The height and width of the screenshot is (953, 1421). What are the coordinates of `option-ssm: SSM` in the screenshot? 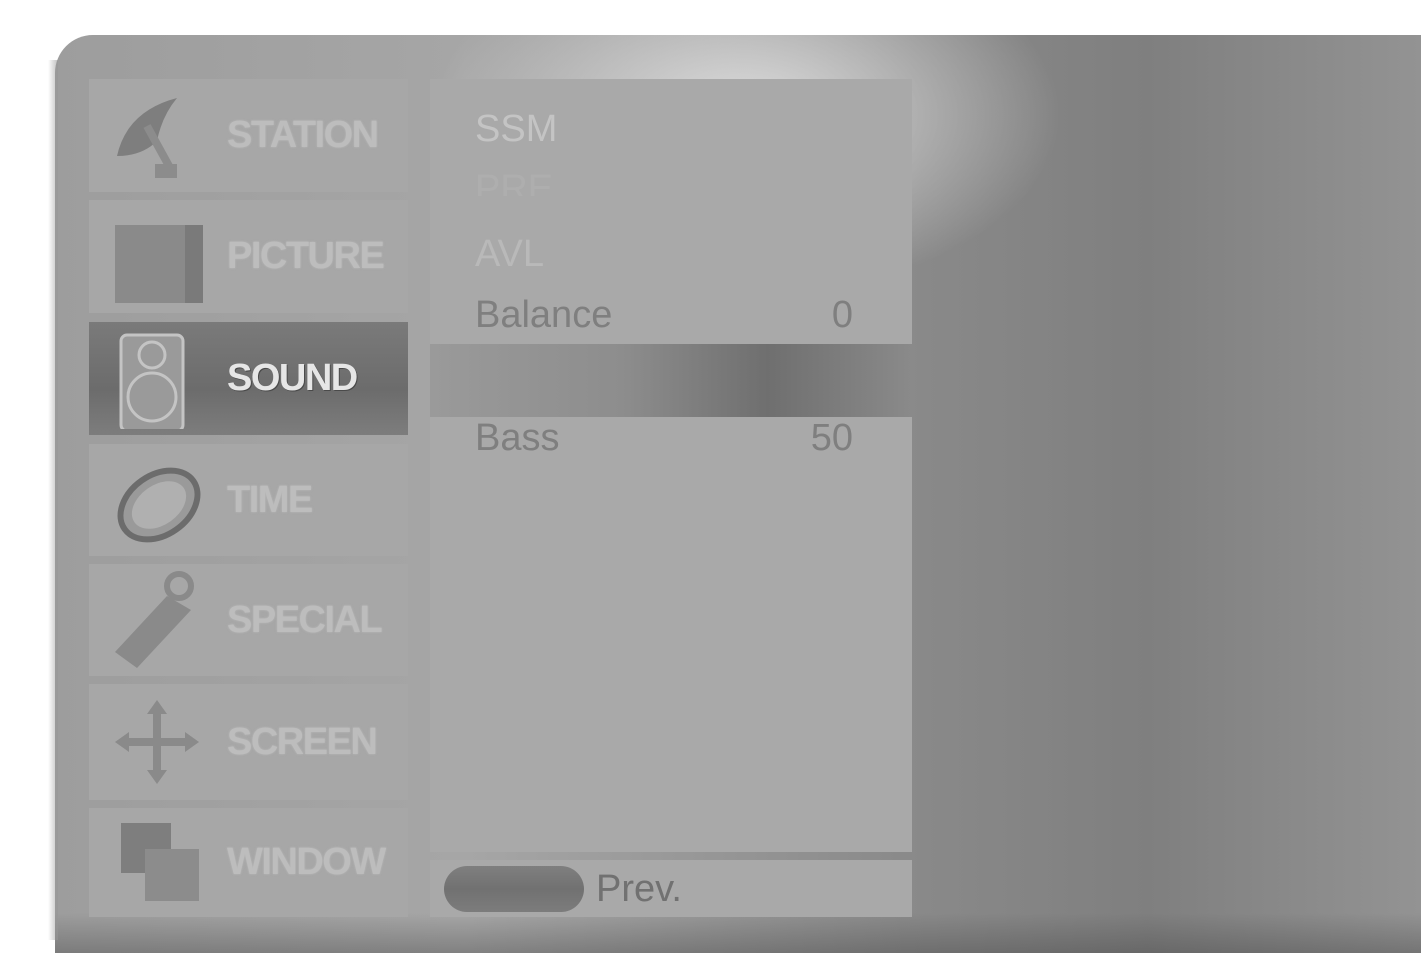 It's located at (516, 129).